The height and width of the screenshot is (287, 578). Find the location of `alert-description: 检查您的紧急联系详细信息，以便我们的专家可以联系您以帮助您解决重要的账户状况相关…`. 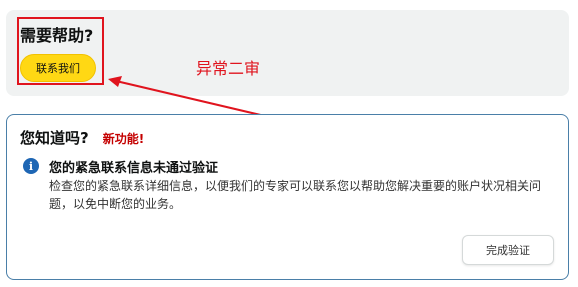

alert-description: 检查您的紧急联系详细信息，以便我们的专家可以联系您以帮助您解决重要的账户状况相关… is located at coordinates (295, 195).